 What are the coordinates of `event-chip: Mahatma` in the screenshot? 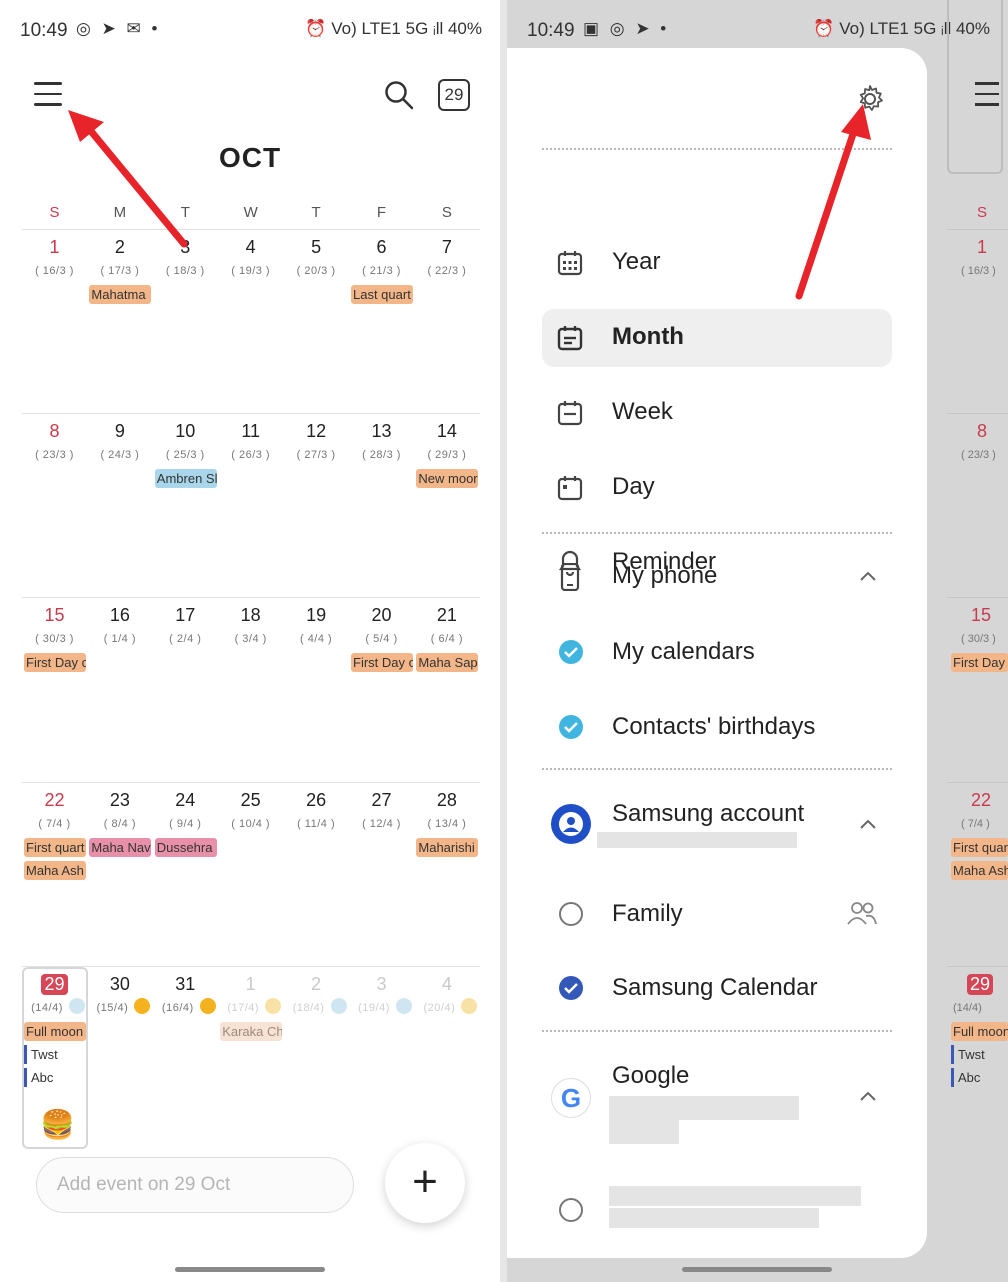 It's located at (120, 294).